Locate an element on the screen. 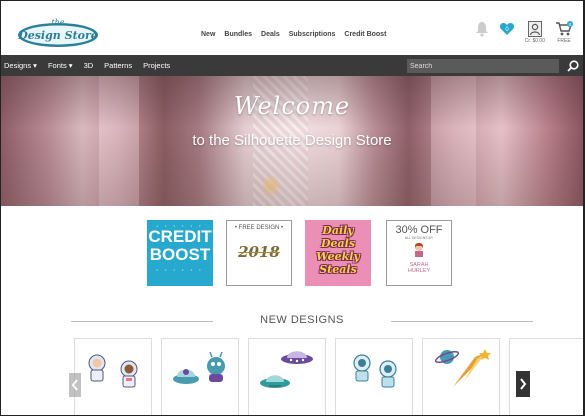  search-input is located at coordinates (483, 66).